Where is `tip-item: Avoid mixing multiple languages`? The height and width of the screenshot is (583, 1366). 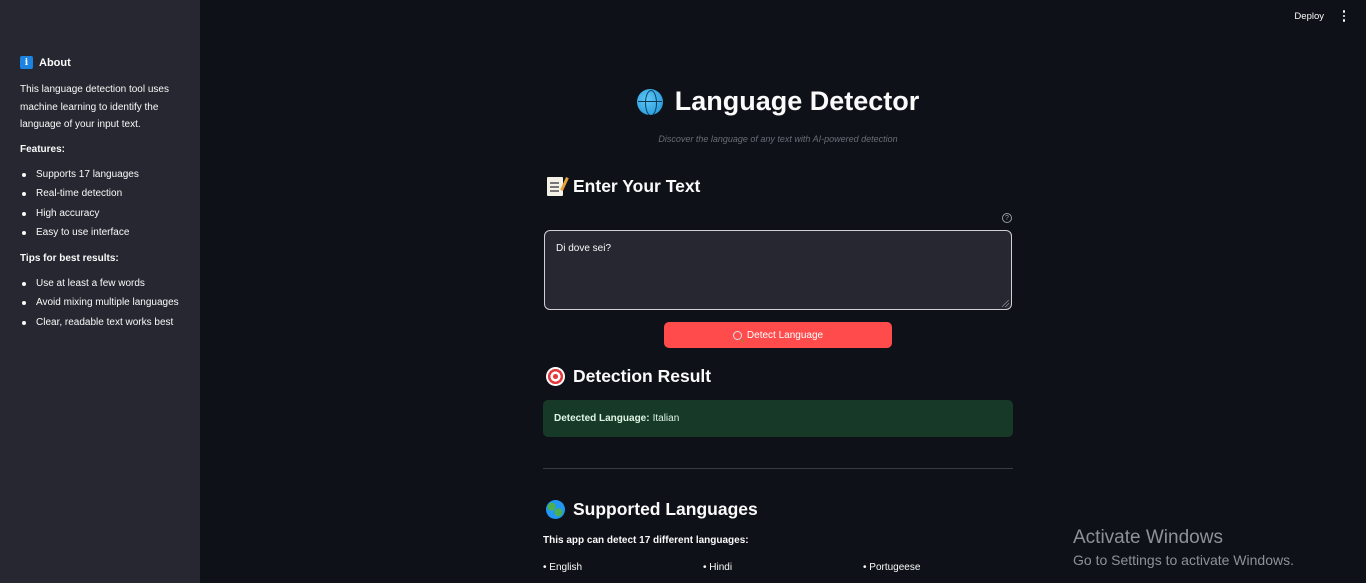
tip-item: Avoid mixing multiple languages is located at coordinates (100, 303).